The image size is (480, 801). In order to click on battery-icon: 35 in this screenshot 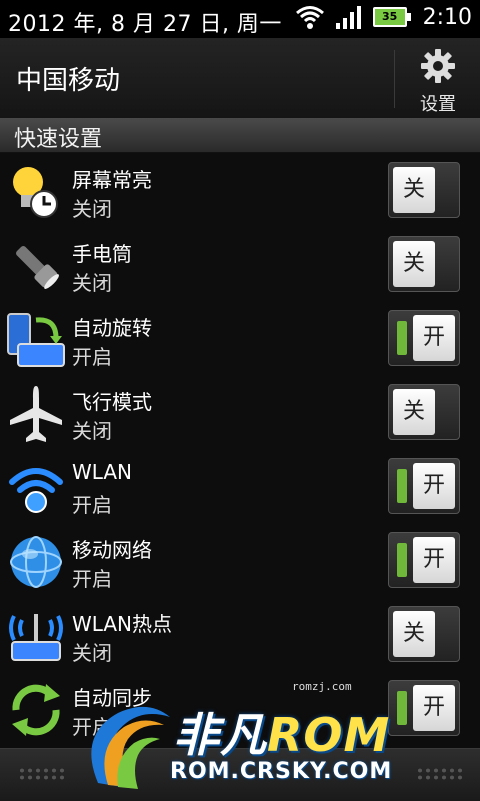, I will do `click(391, 17)`.